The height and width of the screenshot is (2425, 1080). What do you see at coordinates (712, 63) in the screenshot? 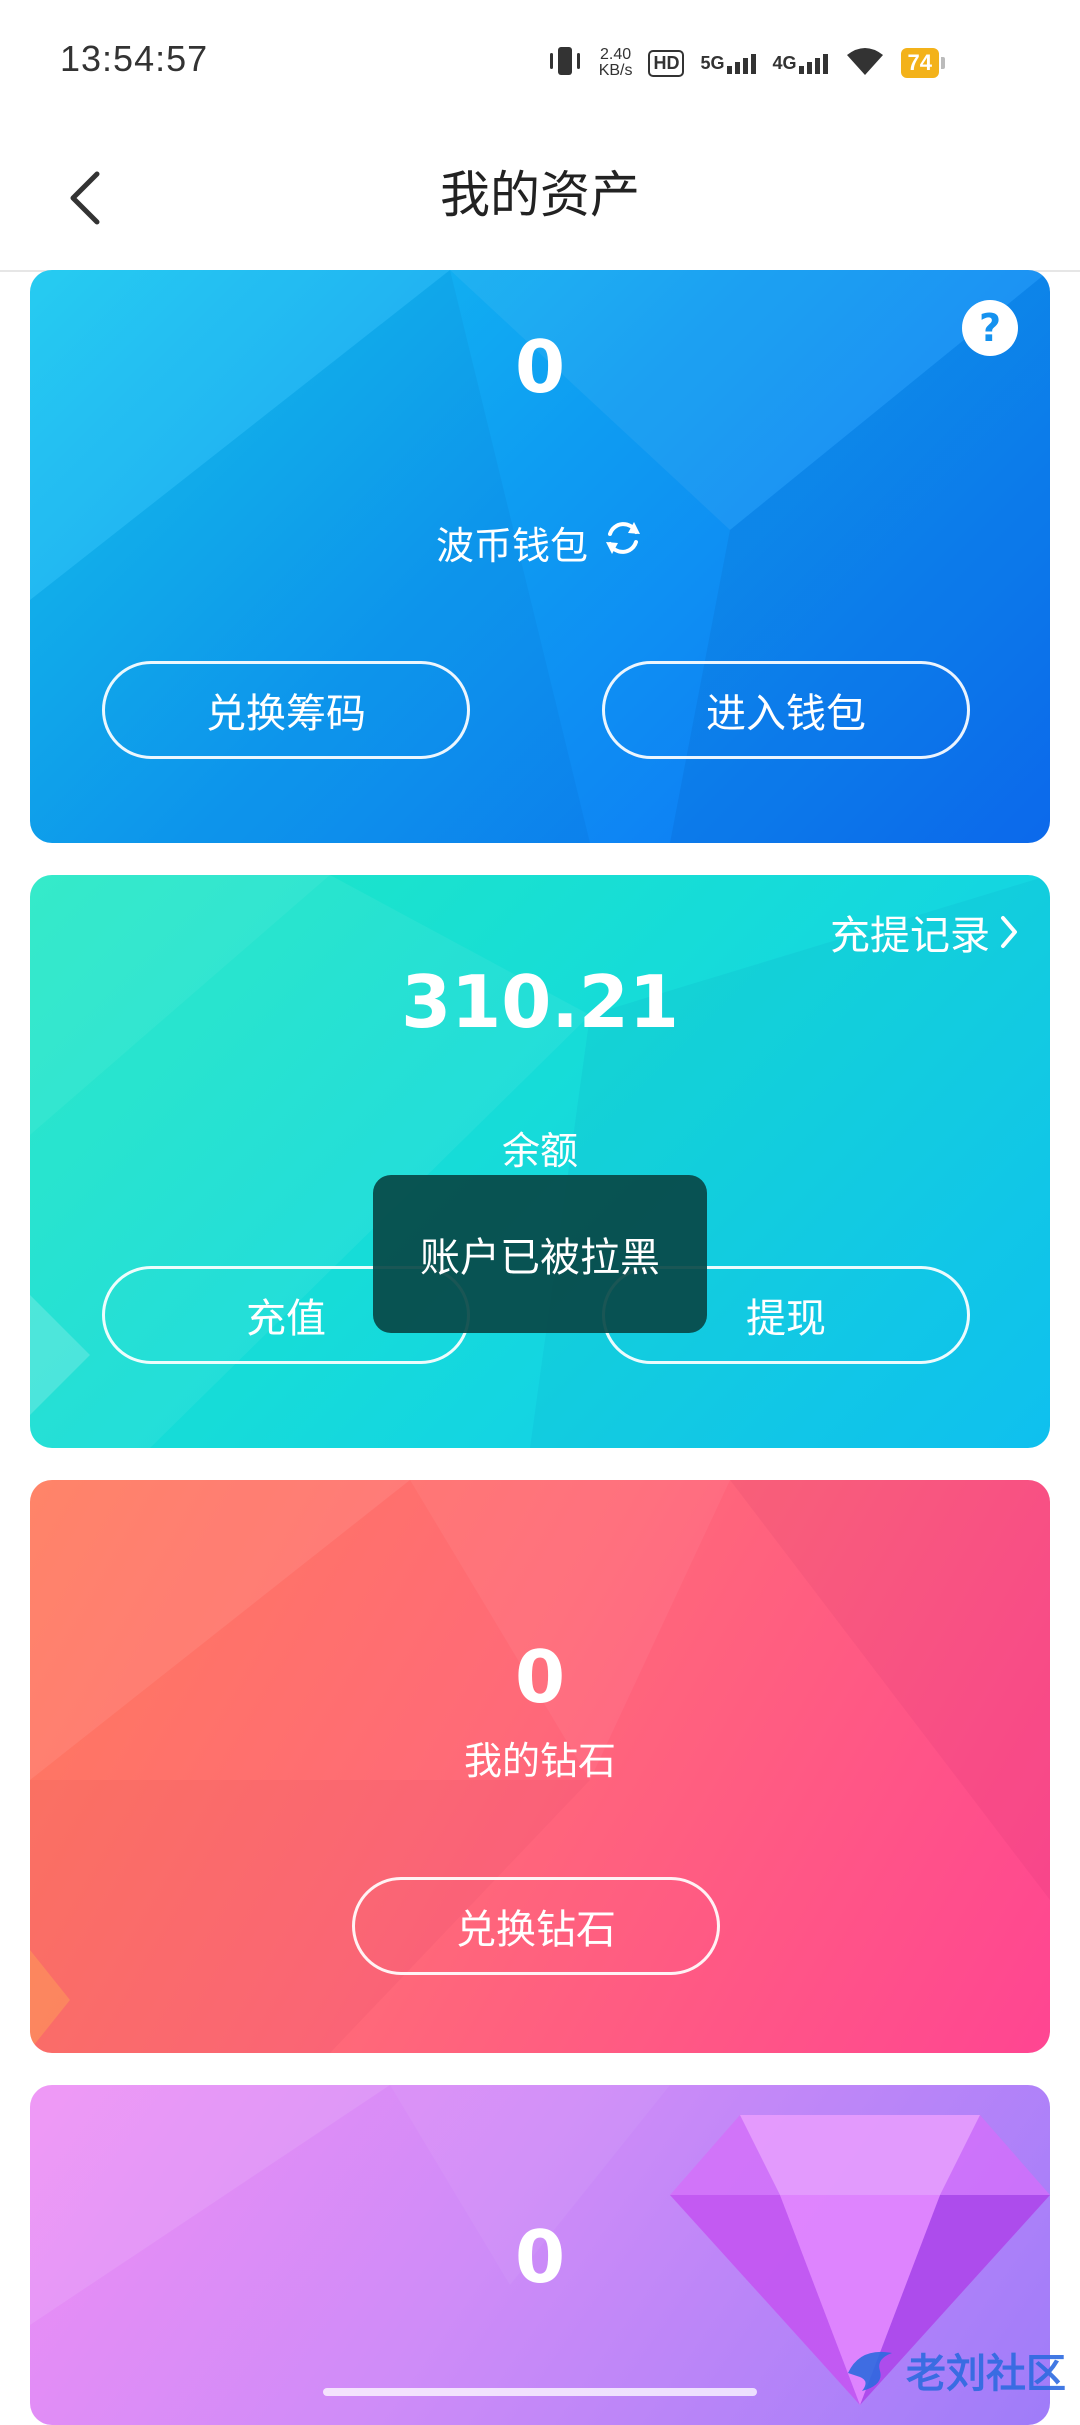
I see `network-5g-label: 5G` at bounding box center [712, 63].